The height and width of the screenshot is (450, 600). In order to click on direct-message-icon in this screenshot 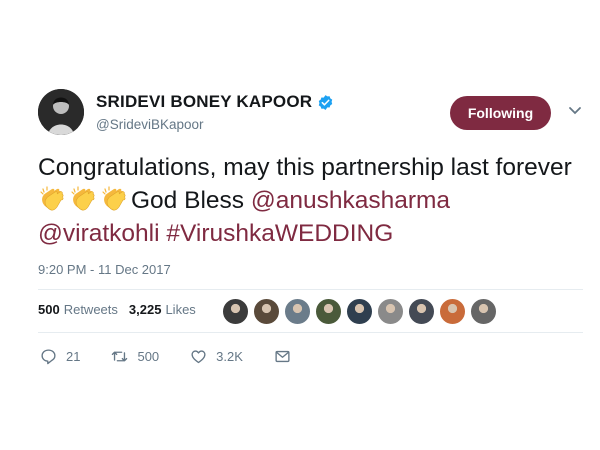, I will do `click(282, 356)`.